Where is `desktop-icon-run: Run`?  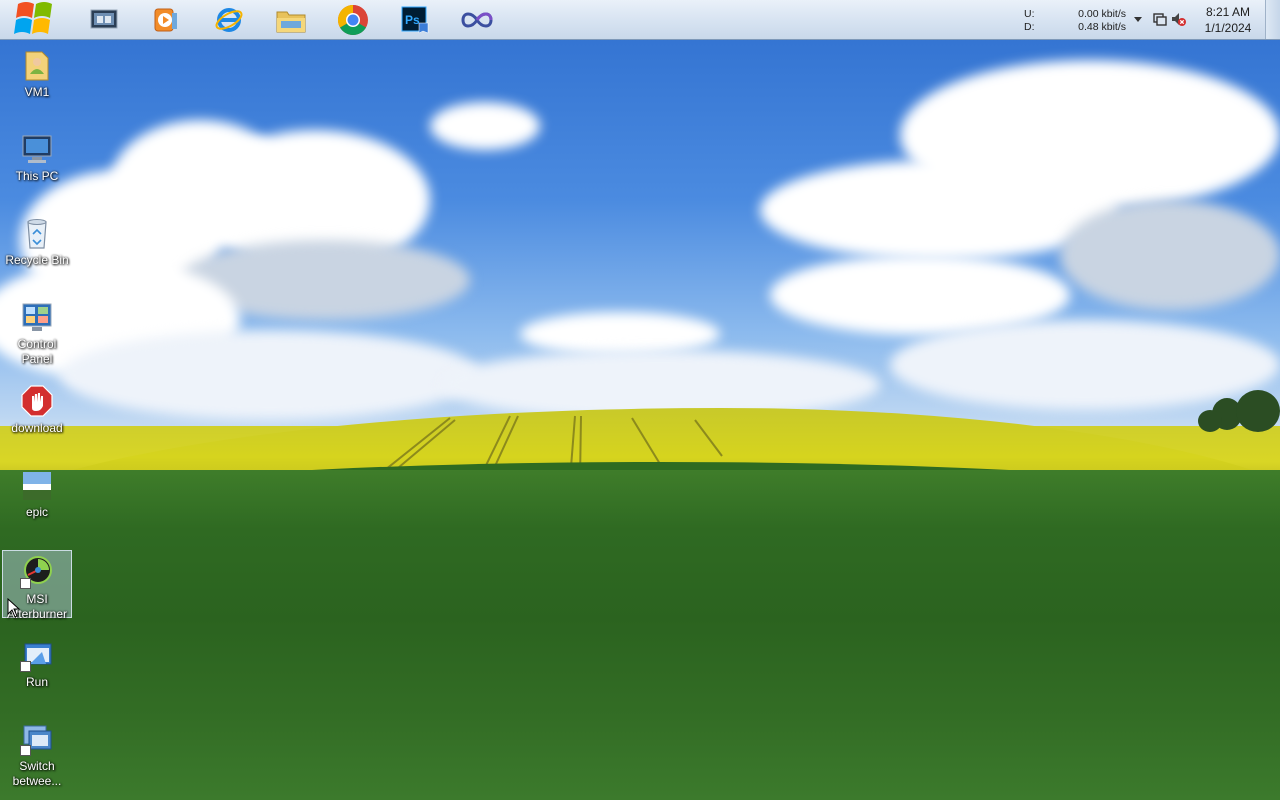 desktop-icon-run: Run is located at coordinates (37, 664).